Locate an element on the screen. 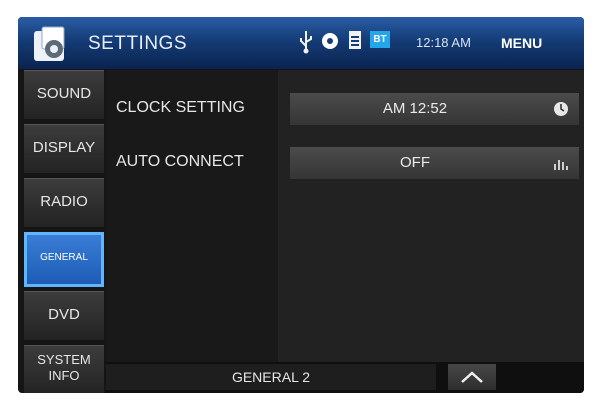  clock-icon is located at coordinates (561, 109).